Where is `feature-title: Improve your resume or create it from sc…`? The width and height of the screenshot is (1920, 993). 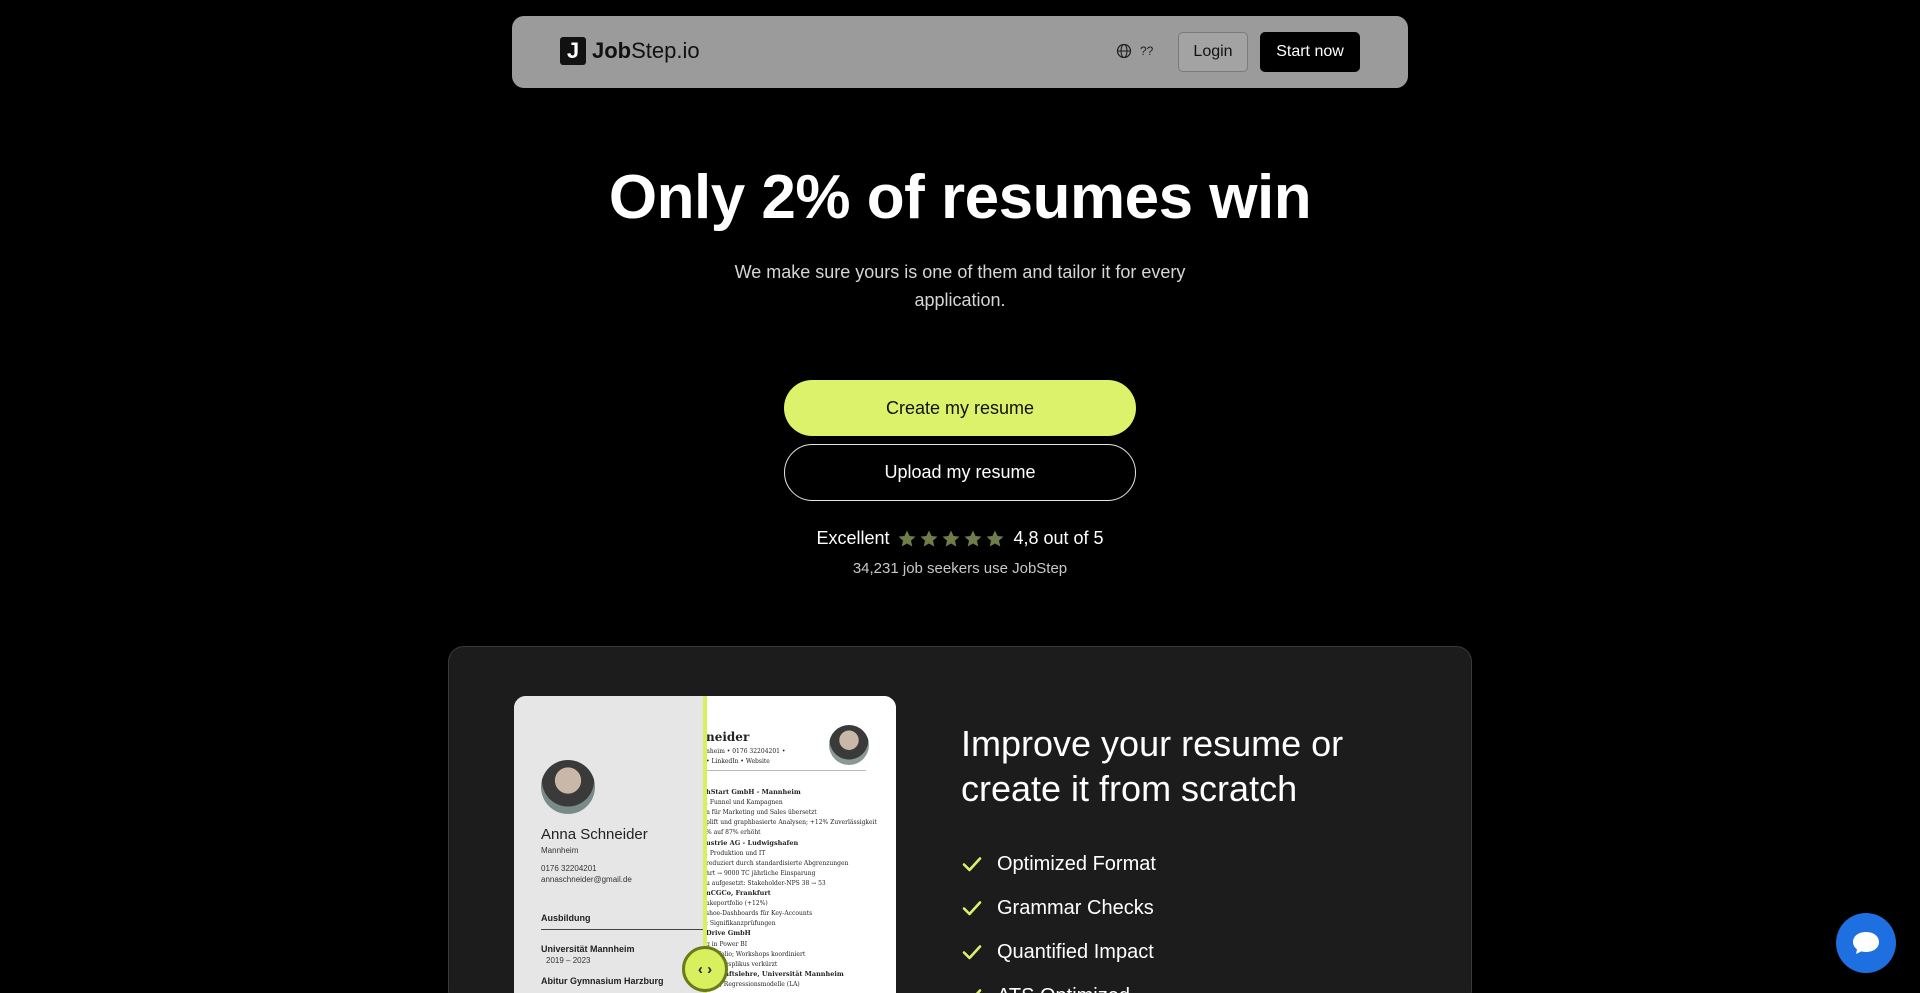
feature-title: Improve your resume or create it from sc… is located at coordinates (1152, 766).